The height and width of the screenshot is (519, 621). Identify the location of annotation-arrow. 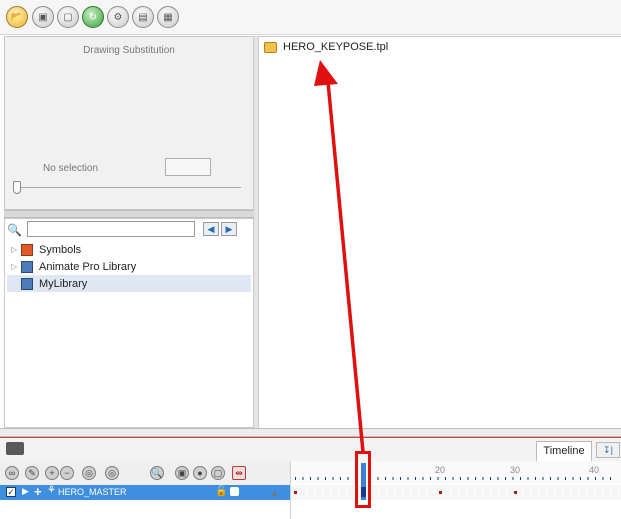
(339, 256).